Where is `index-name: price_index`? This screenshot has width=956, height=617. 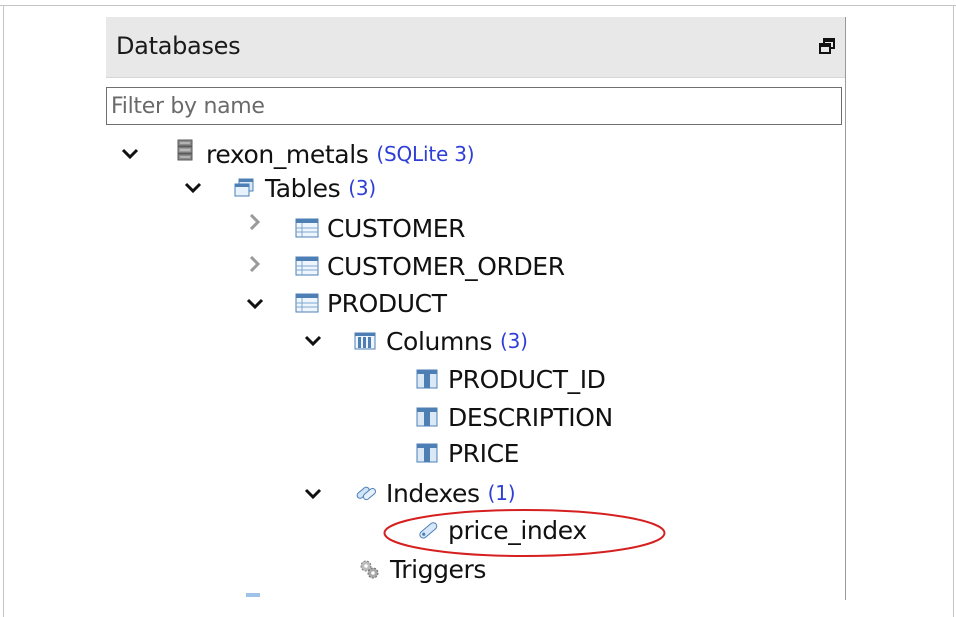 index-name: price_index is located at coordinates (517, 530).